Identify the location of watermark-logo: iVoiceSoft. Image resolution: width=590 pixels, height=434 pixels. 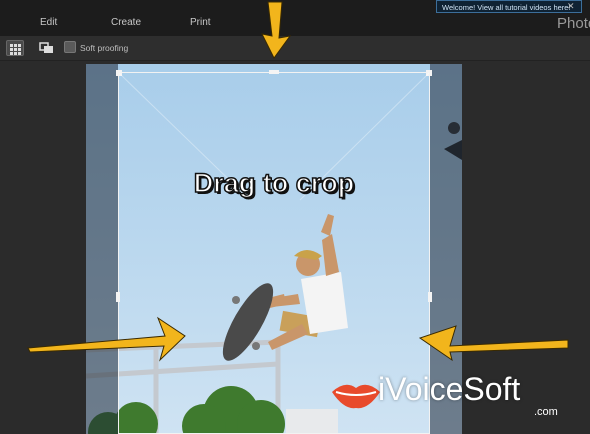
(449, 389).